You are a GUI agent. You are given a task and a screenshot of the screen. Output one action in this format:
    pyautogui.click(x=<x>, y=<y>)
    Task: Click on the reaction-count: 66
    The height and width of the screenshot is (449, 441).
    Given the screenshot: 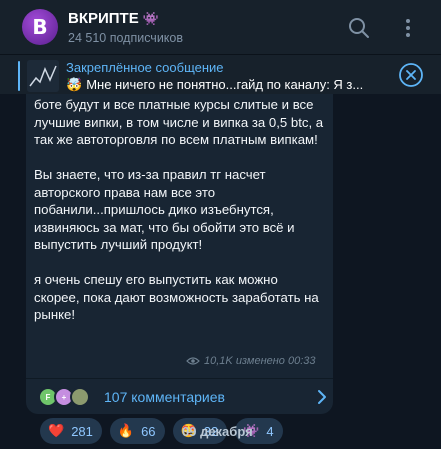 What is the action you would take?
    pyautogui.click(x=148, y=431)
    